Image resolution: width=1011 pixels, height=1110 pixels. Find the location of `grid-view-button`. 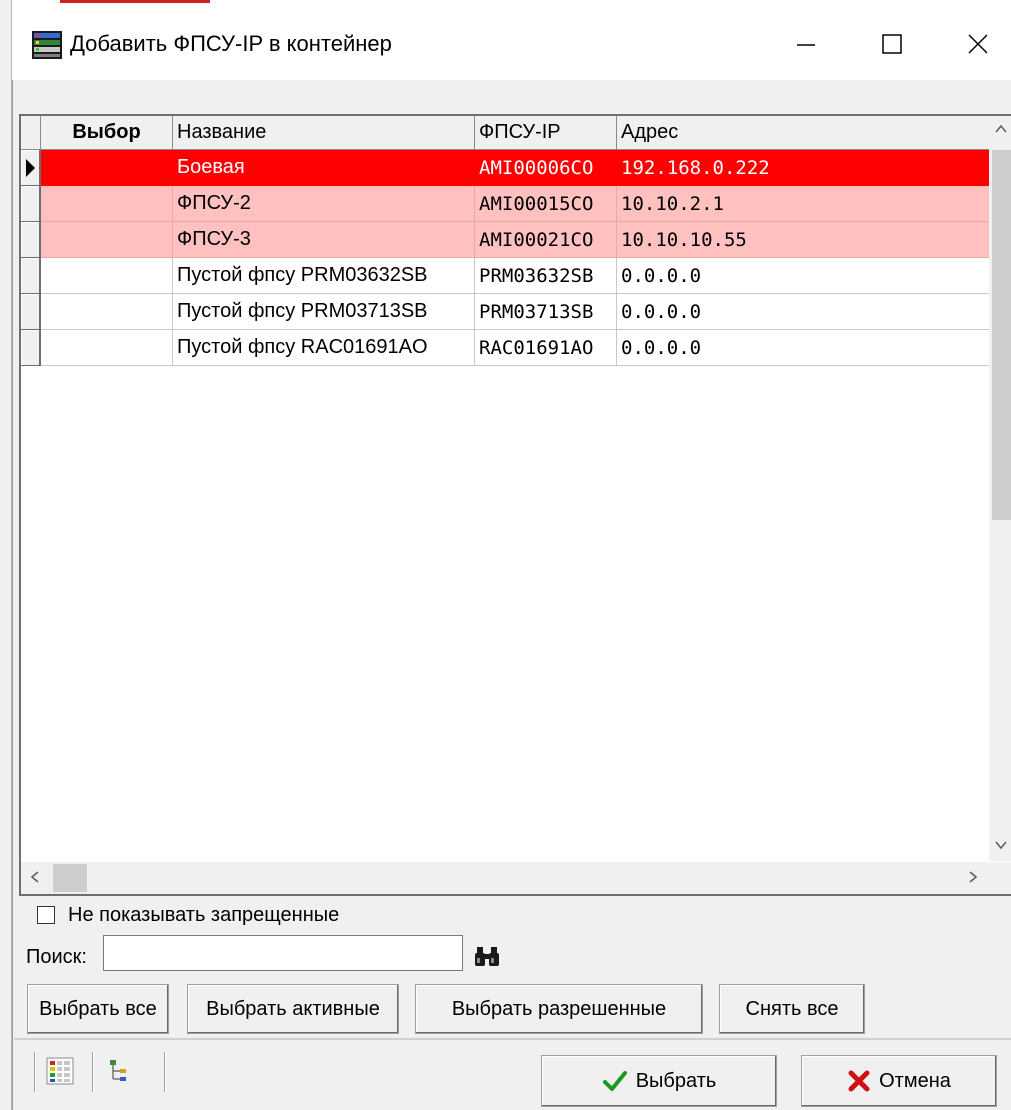

grid-view-button is located at coordinates (60, 1071).